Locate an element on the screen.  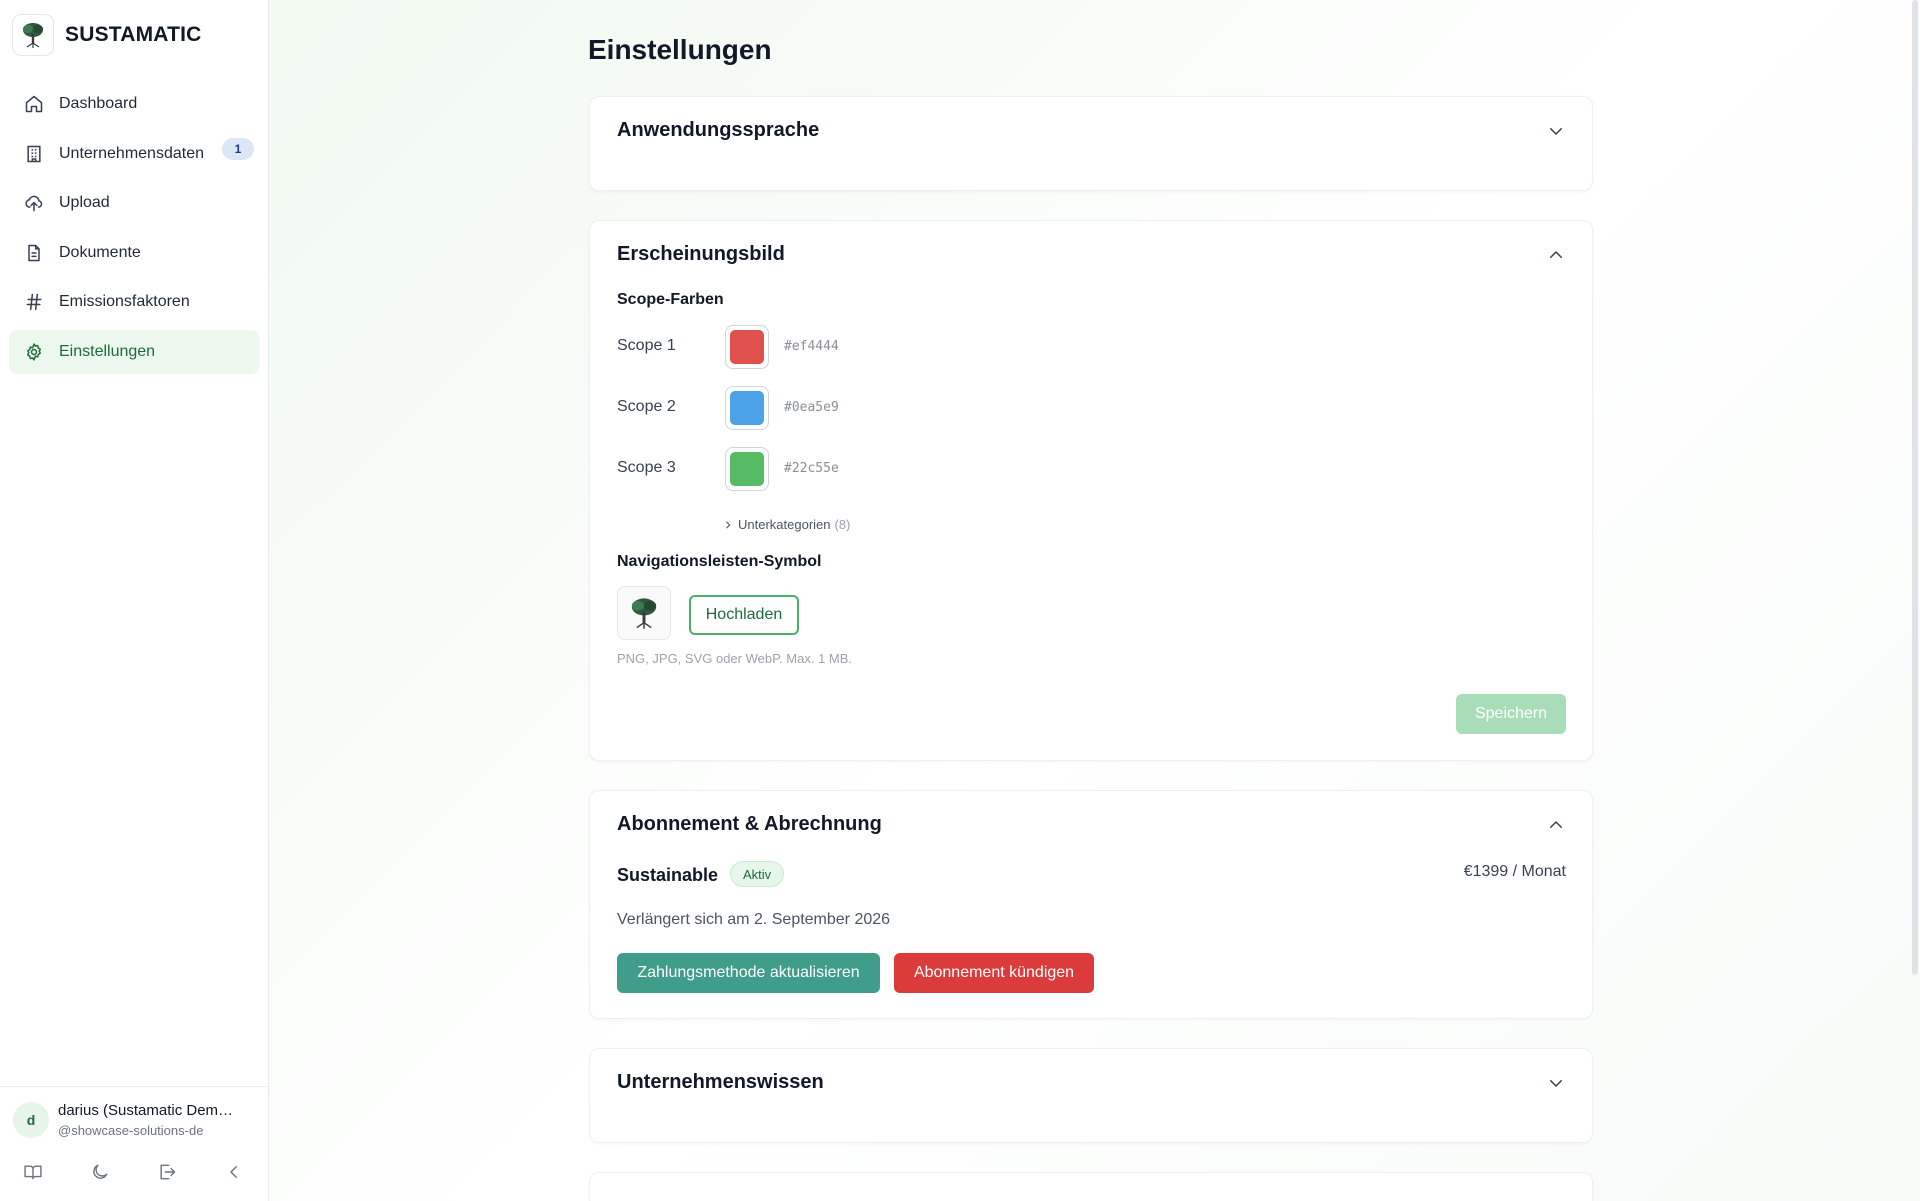
scope-label: Scope 3 is located at coordinates (646, 467).